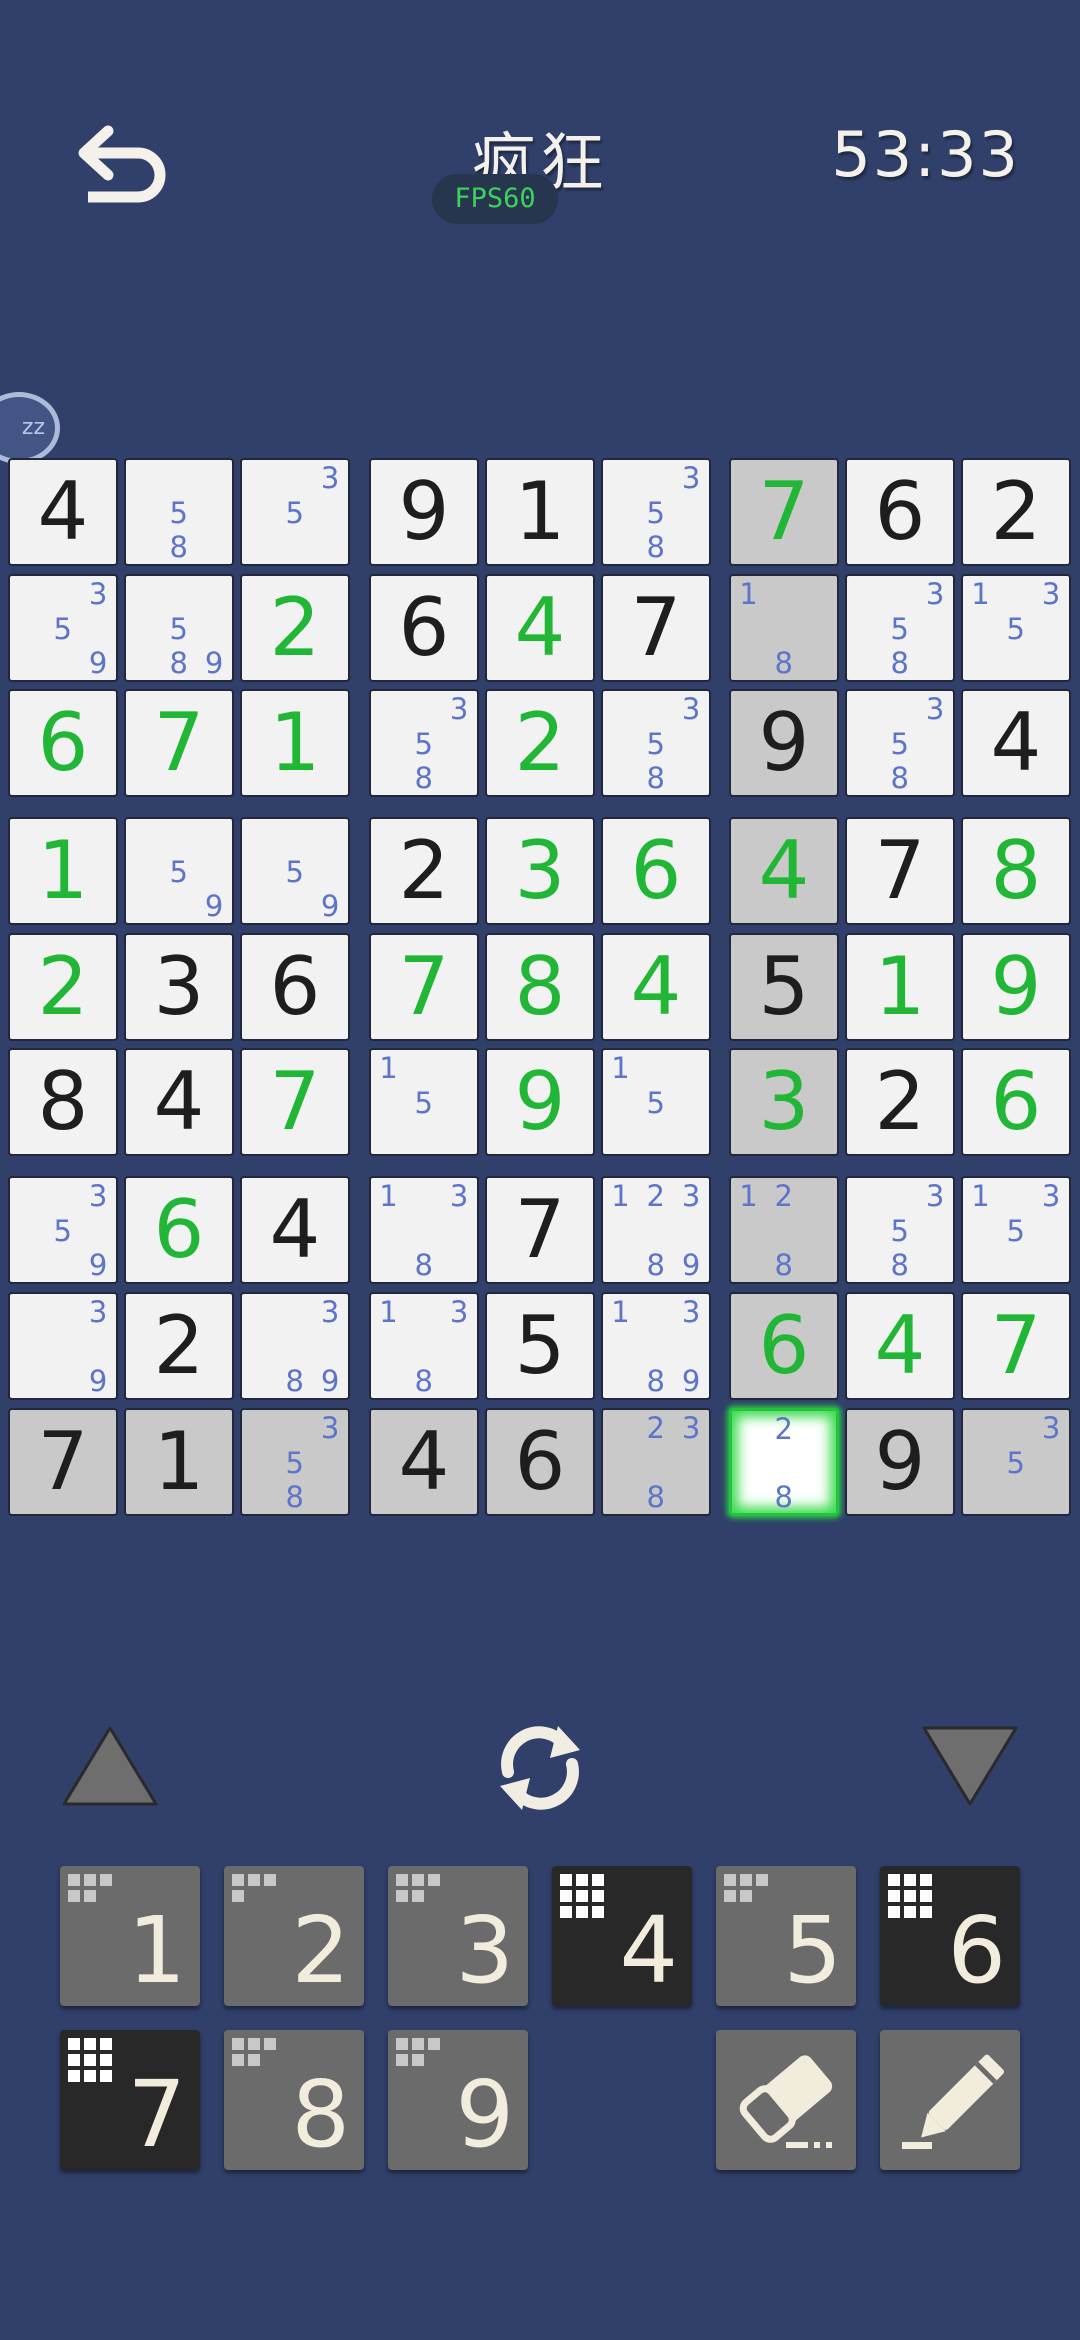  Describe the element at coordinates (656, 1346) in the screenshot. I see `sudoku-cell: 1 3 89` at that location.